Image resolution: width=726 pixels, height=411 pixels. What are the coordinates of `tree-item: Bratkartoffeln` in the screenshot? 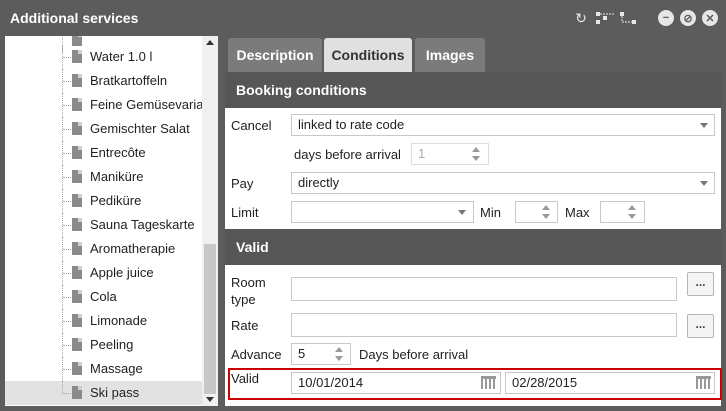 It's located at (103, 81).